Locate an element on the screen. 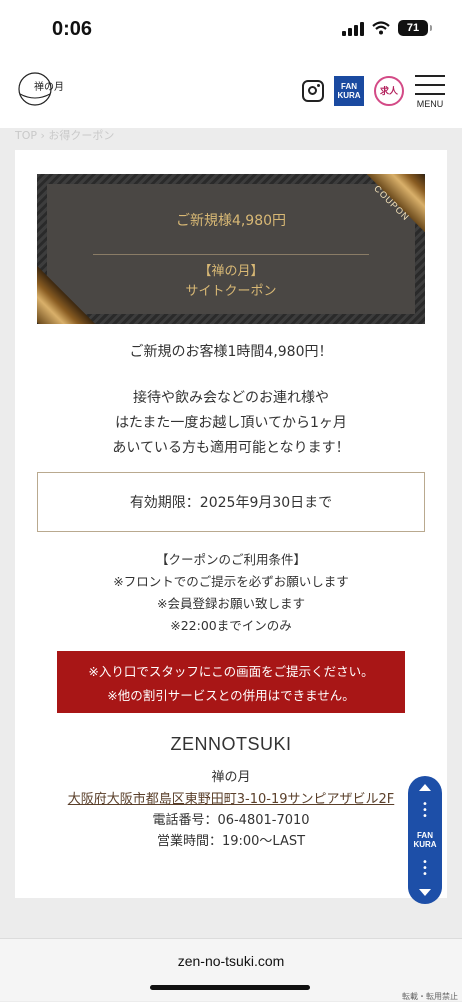 This screenshot has height=1002, width=462. coupon-ticket: COUPON ご新規様4,980円 【禅の月】 サイトクーポン is located at coordinates (231, 249).